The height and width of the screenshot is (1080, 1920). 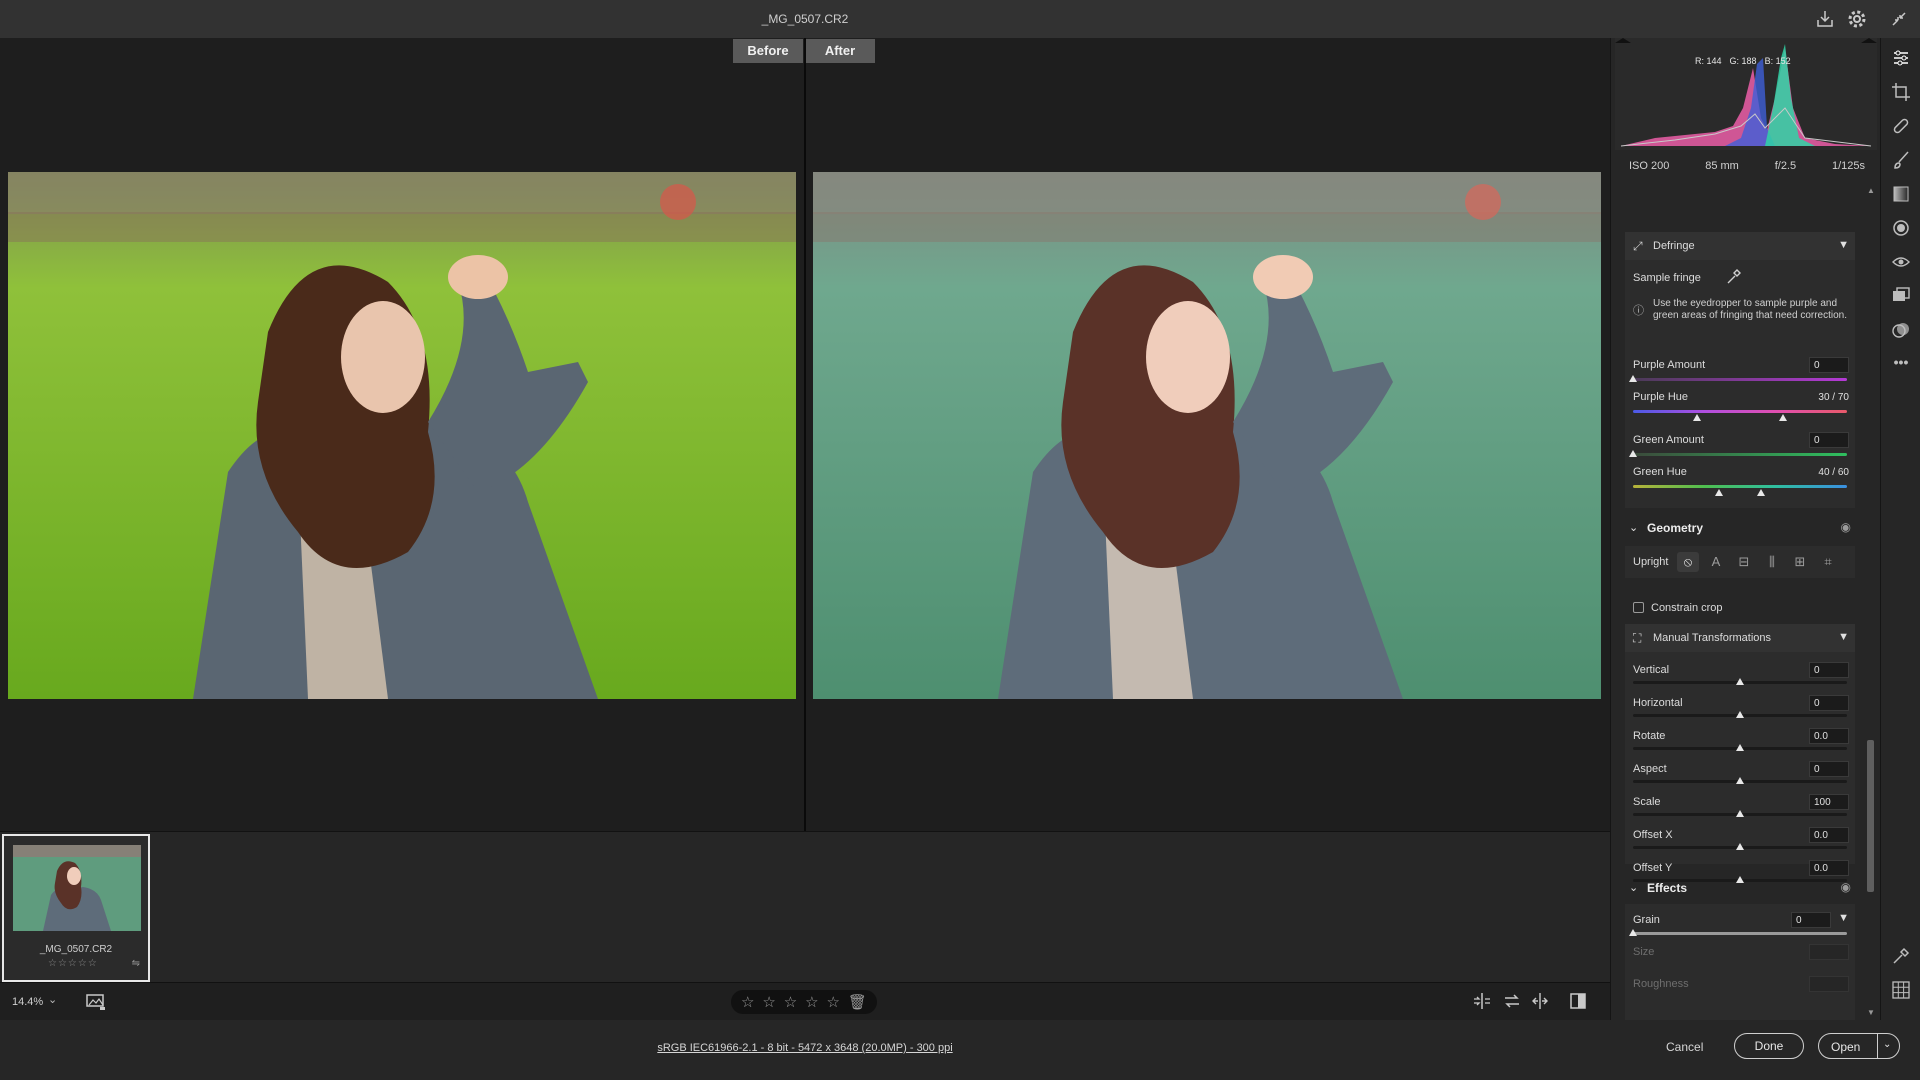 I want to click on brush-icon, so click(x=1901, y=160).